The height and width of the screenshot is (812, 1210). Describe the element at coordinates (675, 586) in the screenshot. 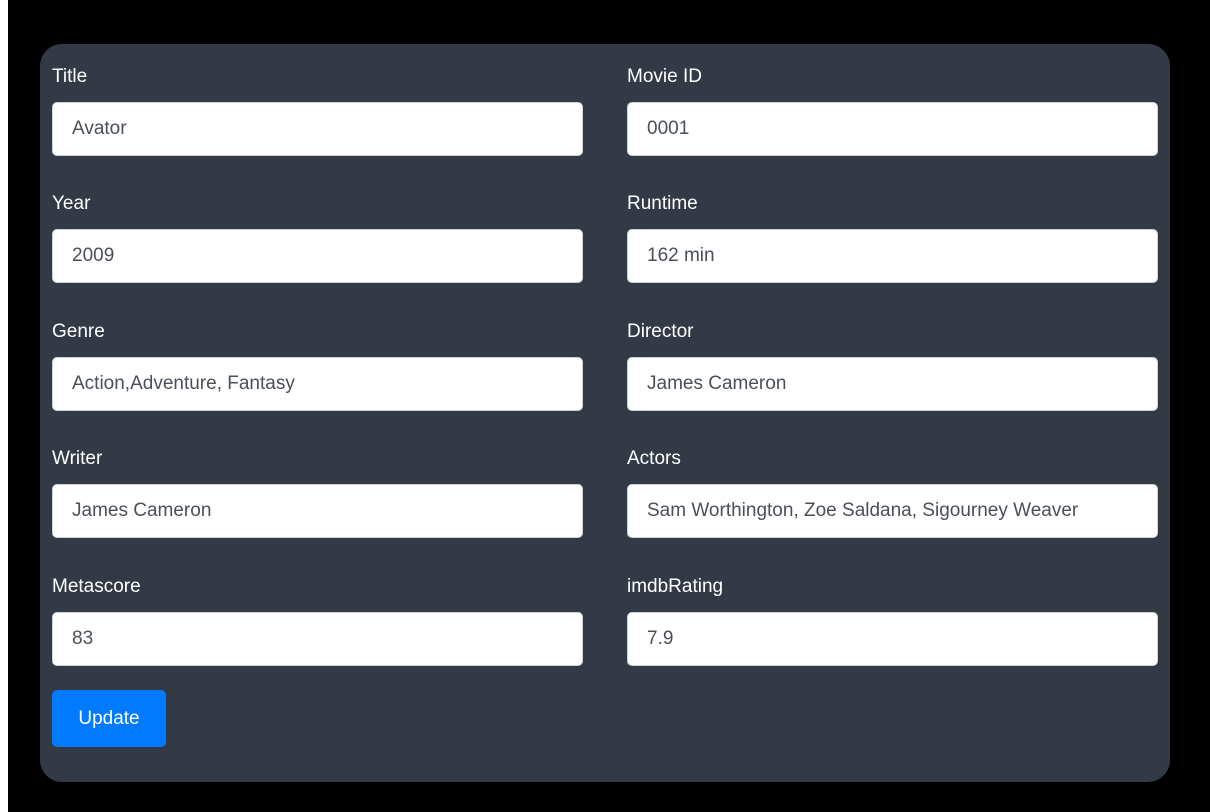

I see `imdb-rating-label: imdbRating` at that location.